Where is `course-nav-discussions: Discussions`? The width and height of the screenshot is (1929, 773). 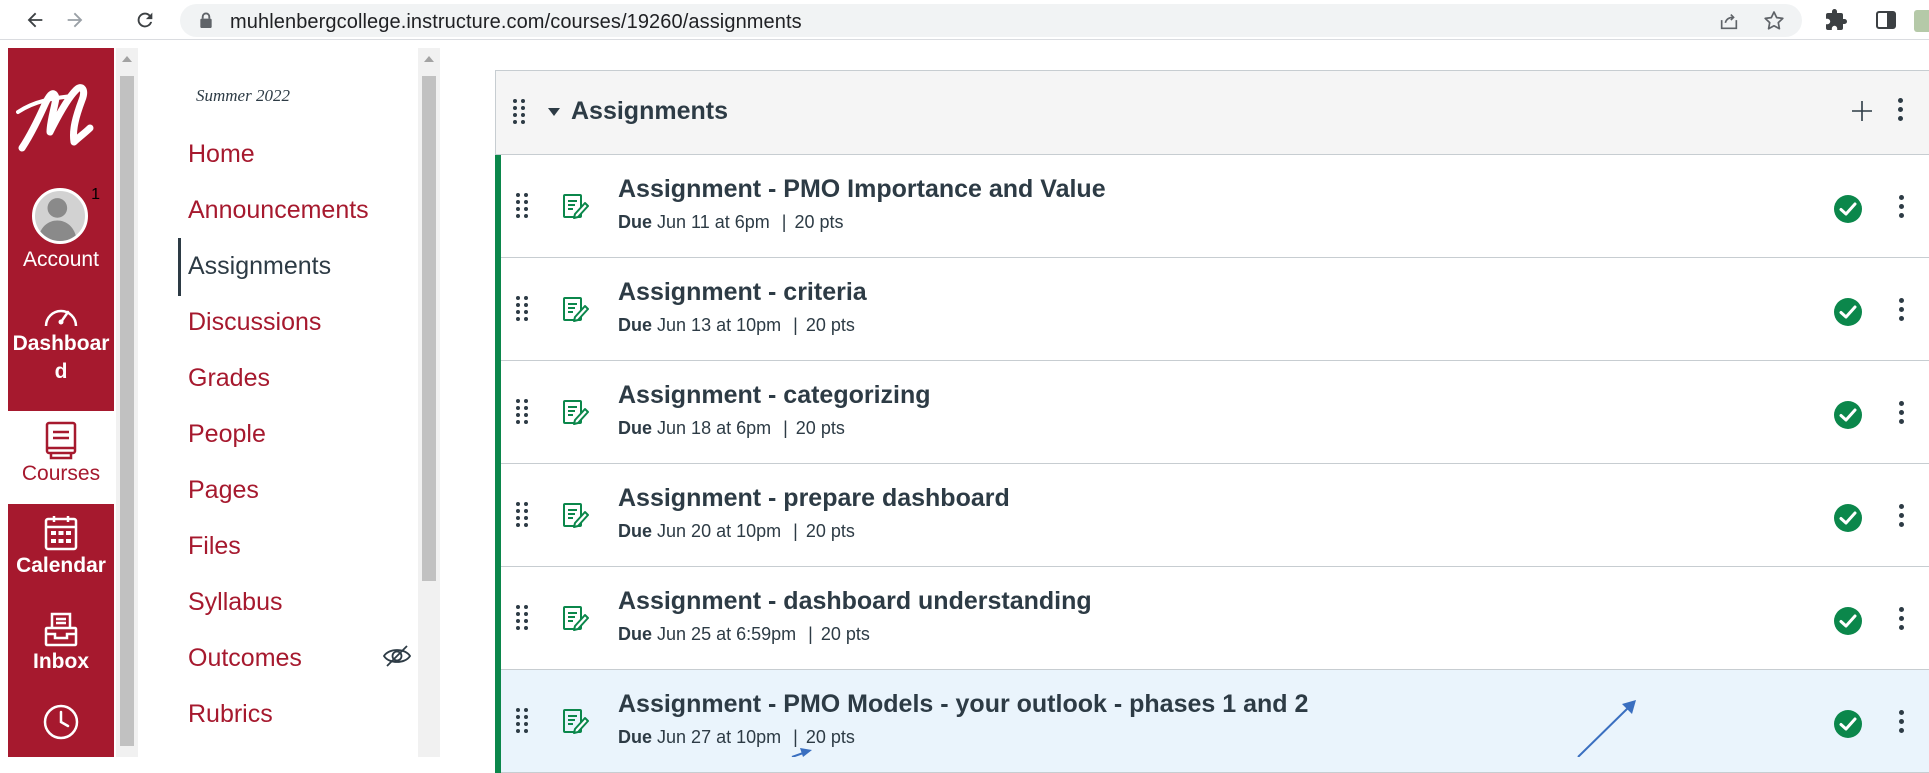 course-nav-discussions: Discussions is located at coordinates (254, 322).